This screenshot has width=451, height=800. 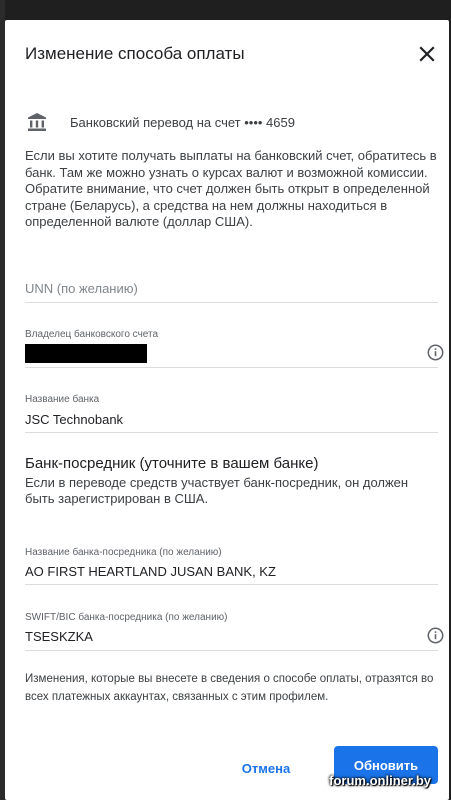 What do you see at coordinates (62, 399) in the screenshot?
I see `bank-name-label: Название банка` at bounding box center [62, 399].